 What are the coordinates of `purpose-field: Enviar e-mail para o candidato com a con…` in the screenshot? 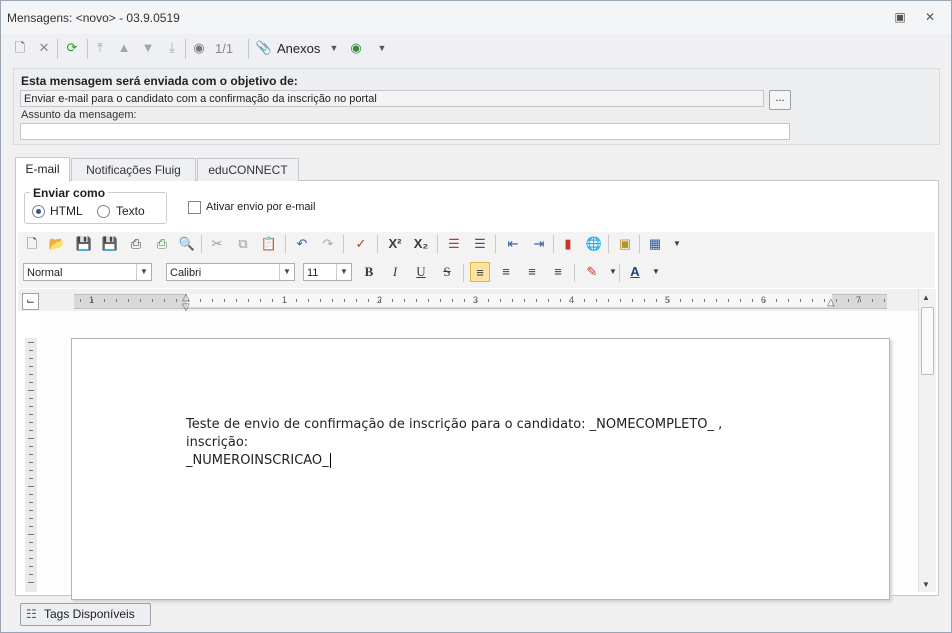 It's located at (392, 98).